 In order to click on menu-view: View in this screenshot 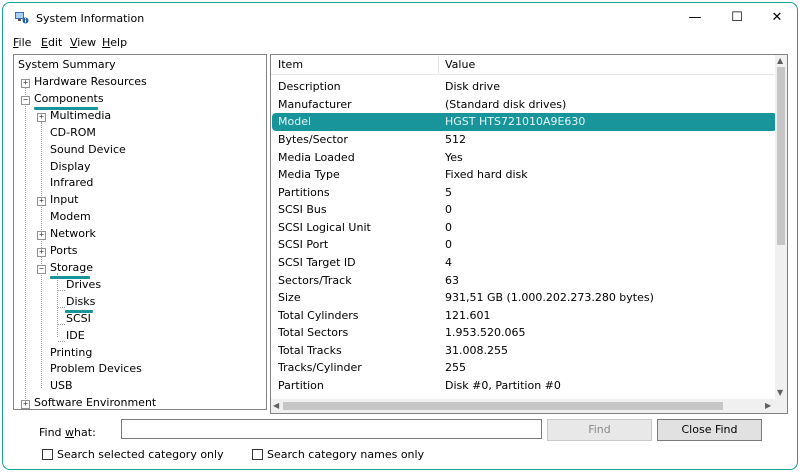, I will do `click(83, 42)`.